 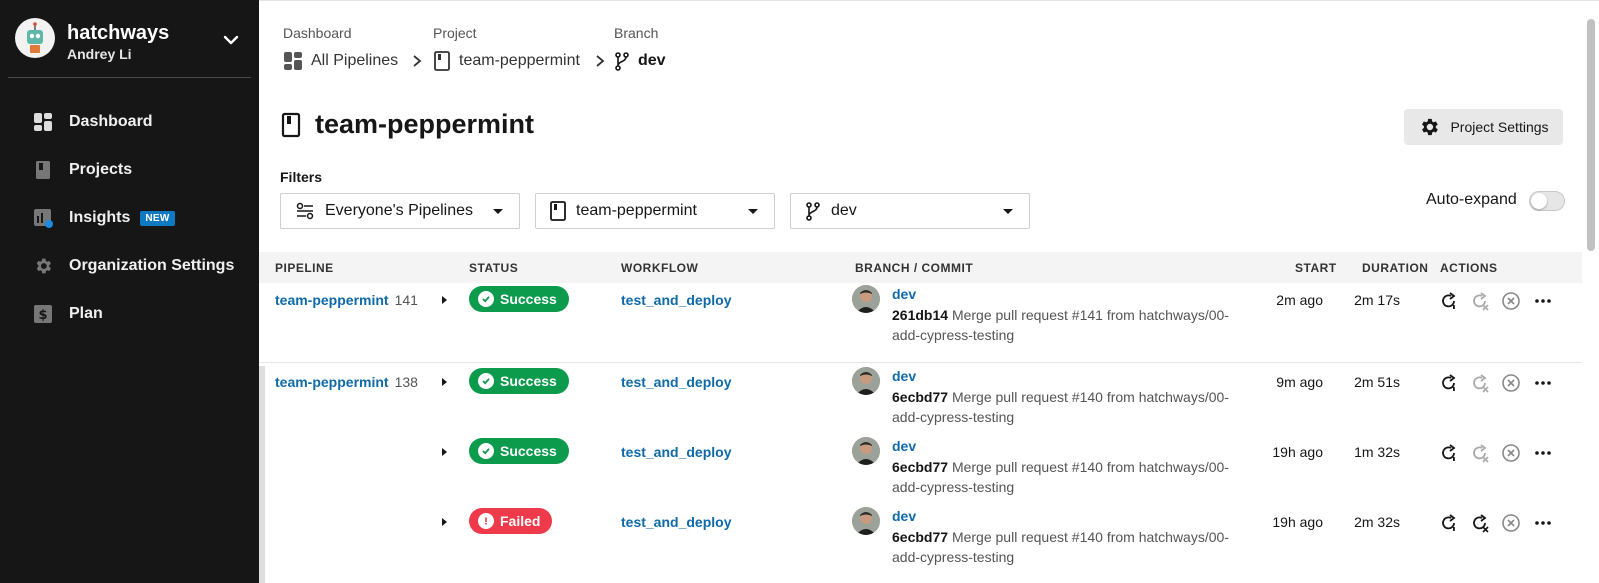 What do you see at coordinates (455, 33) in the screenshot?
I see `breadcrumb-label: Project` at bounding box center [455, 33].